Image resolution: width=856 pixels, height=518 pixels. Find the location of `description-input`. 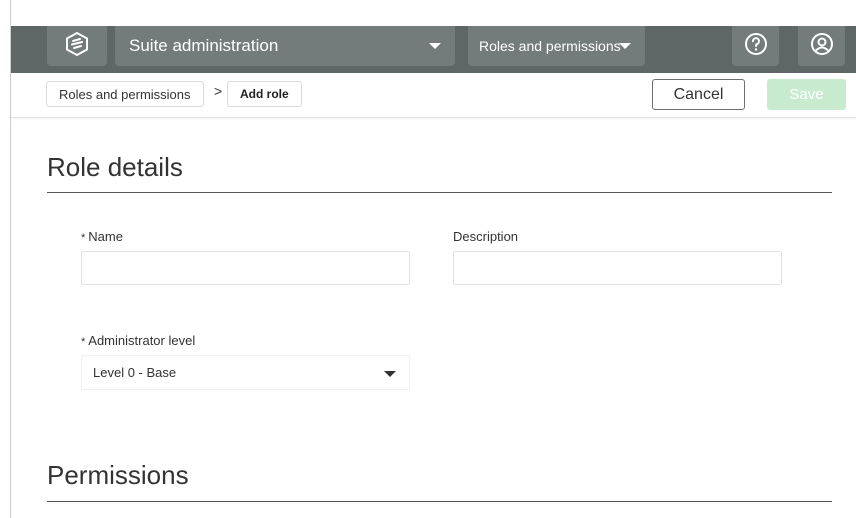

description-input is located at coordinates (617, 268).